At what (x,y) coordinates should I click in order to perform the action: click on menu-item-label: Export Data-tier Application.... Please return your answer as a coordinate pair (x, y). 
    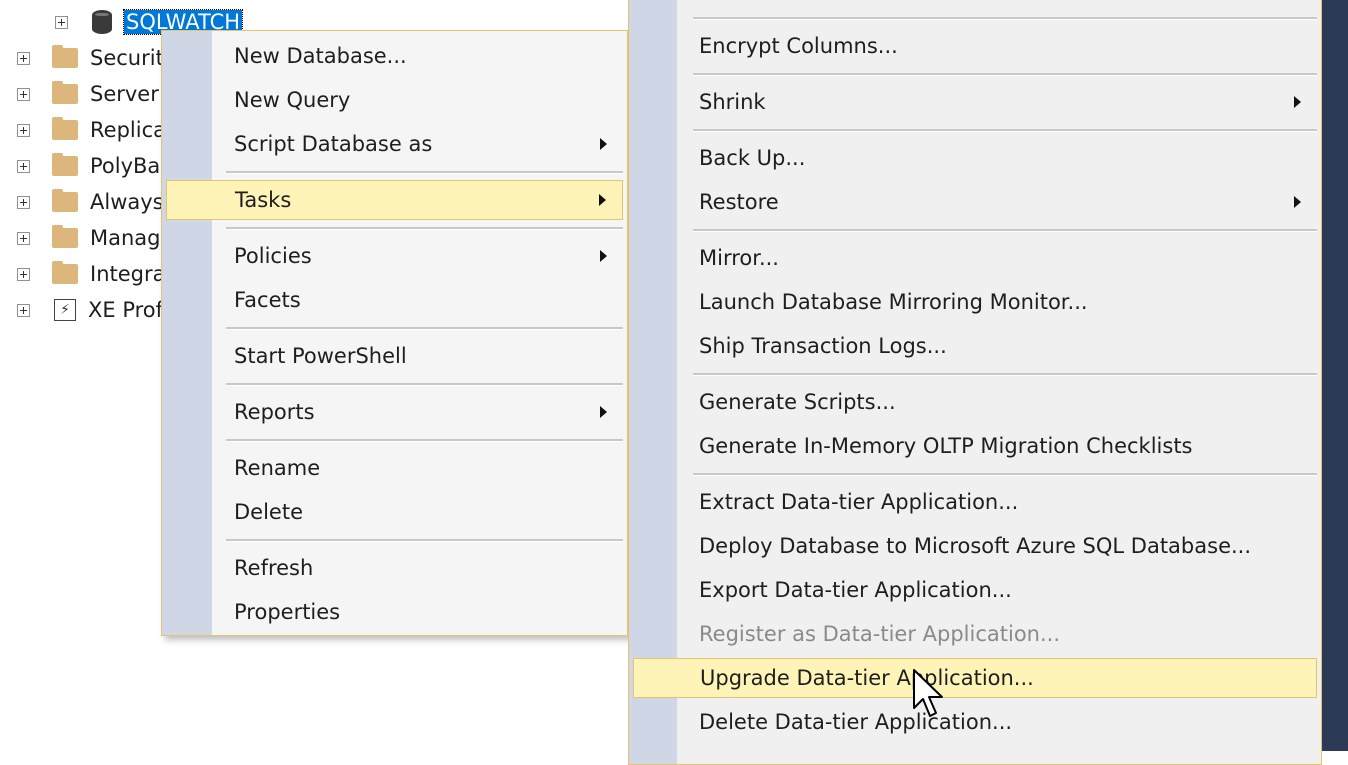
    Looking at the image, I should click on (855, 590).